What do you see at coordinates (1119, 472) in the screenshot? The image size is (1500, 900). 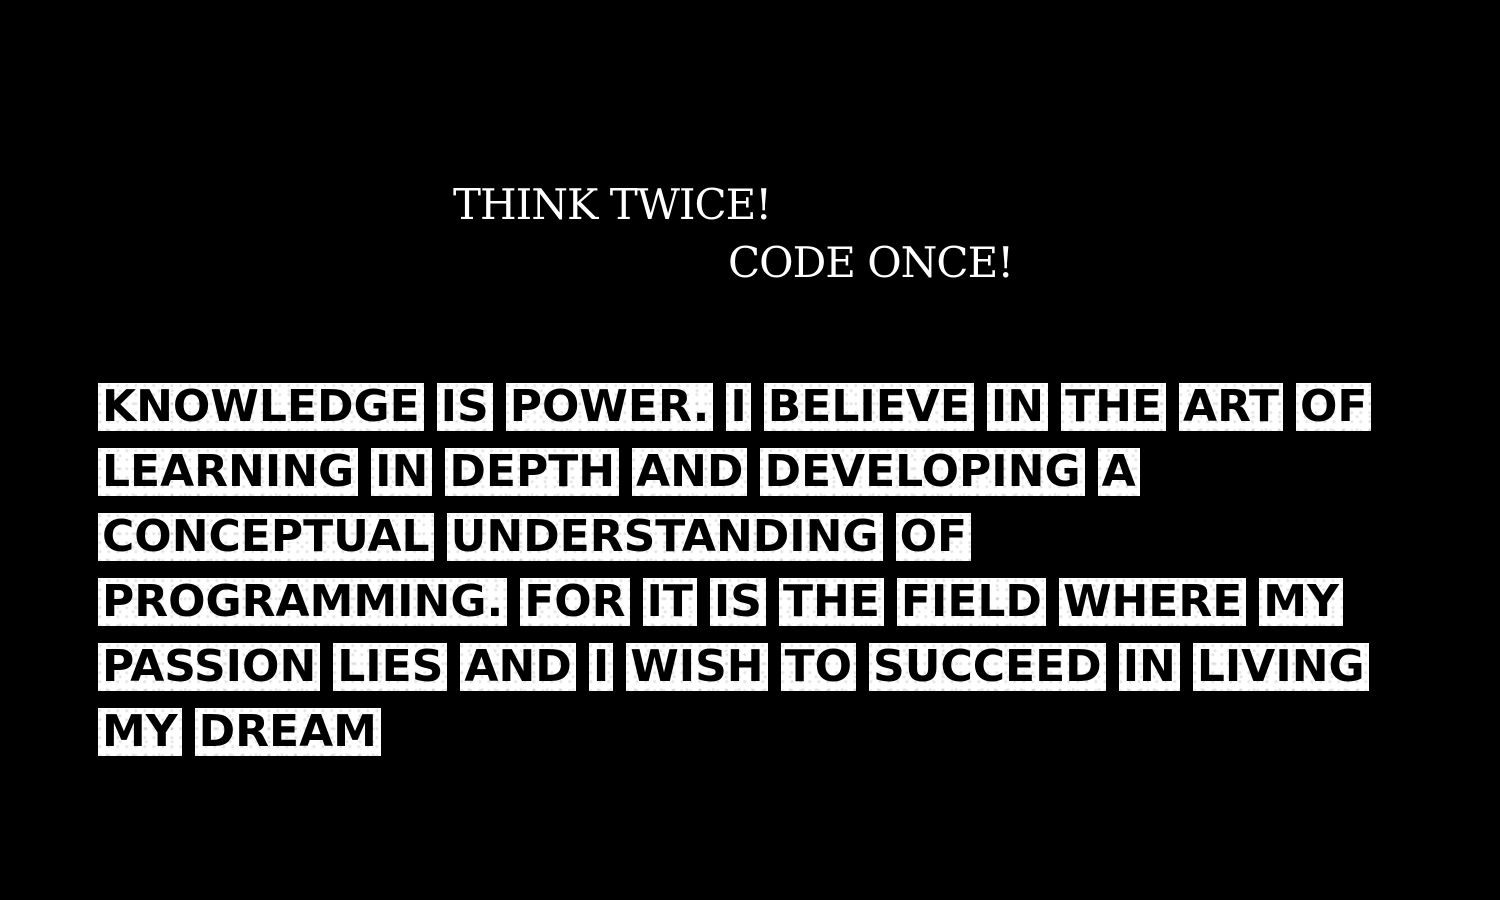 I see `statement-word: A` at bounding box center [1119, 472].